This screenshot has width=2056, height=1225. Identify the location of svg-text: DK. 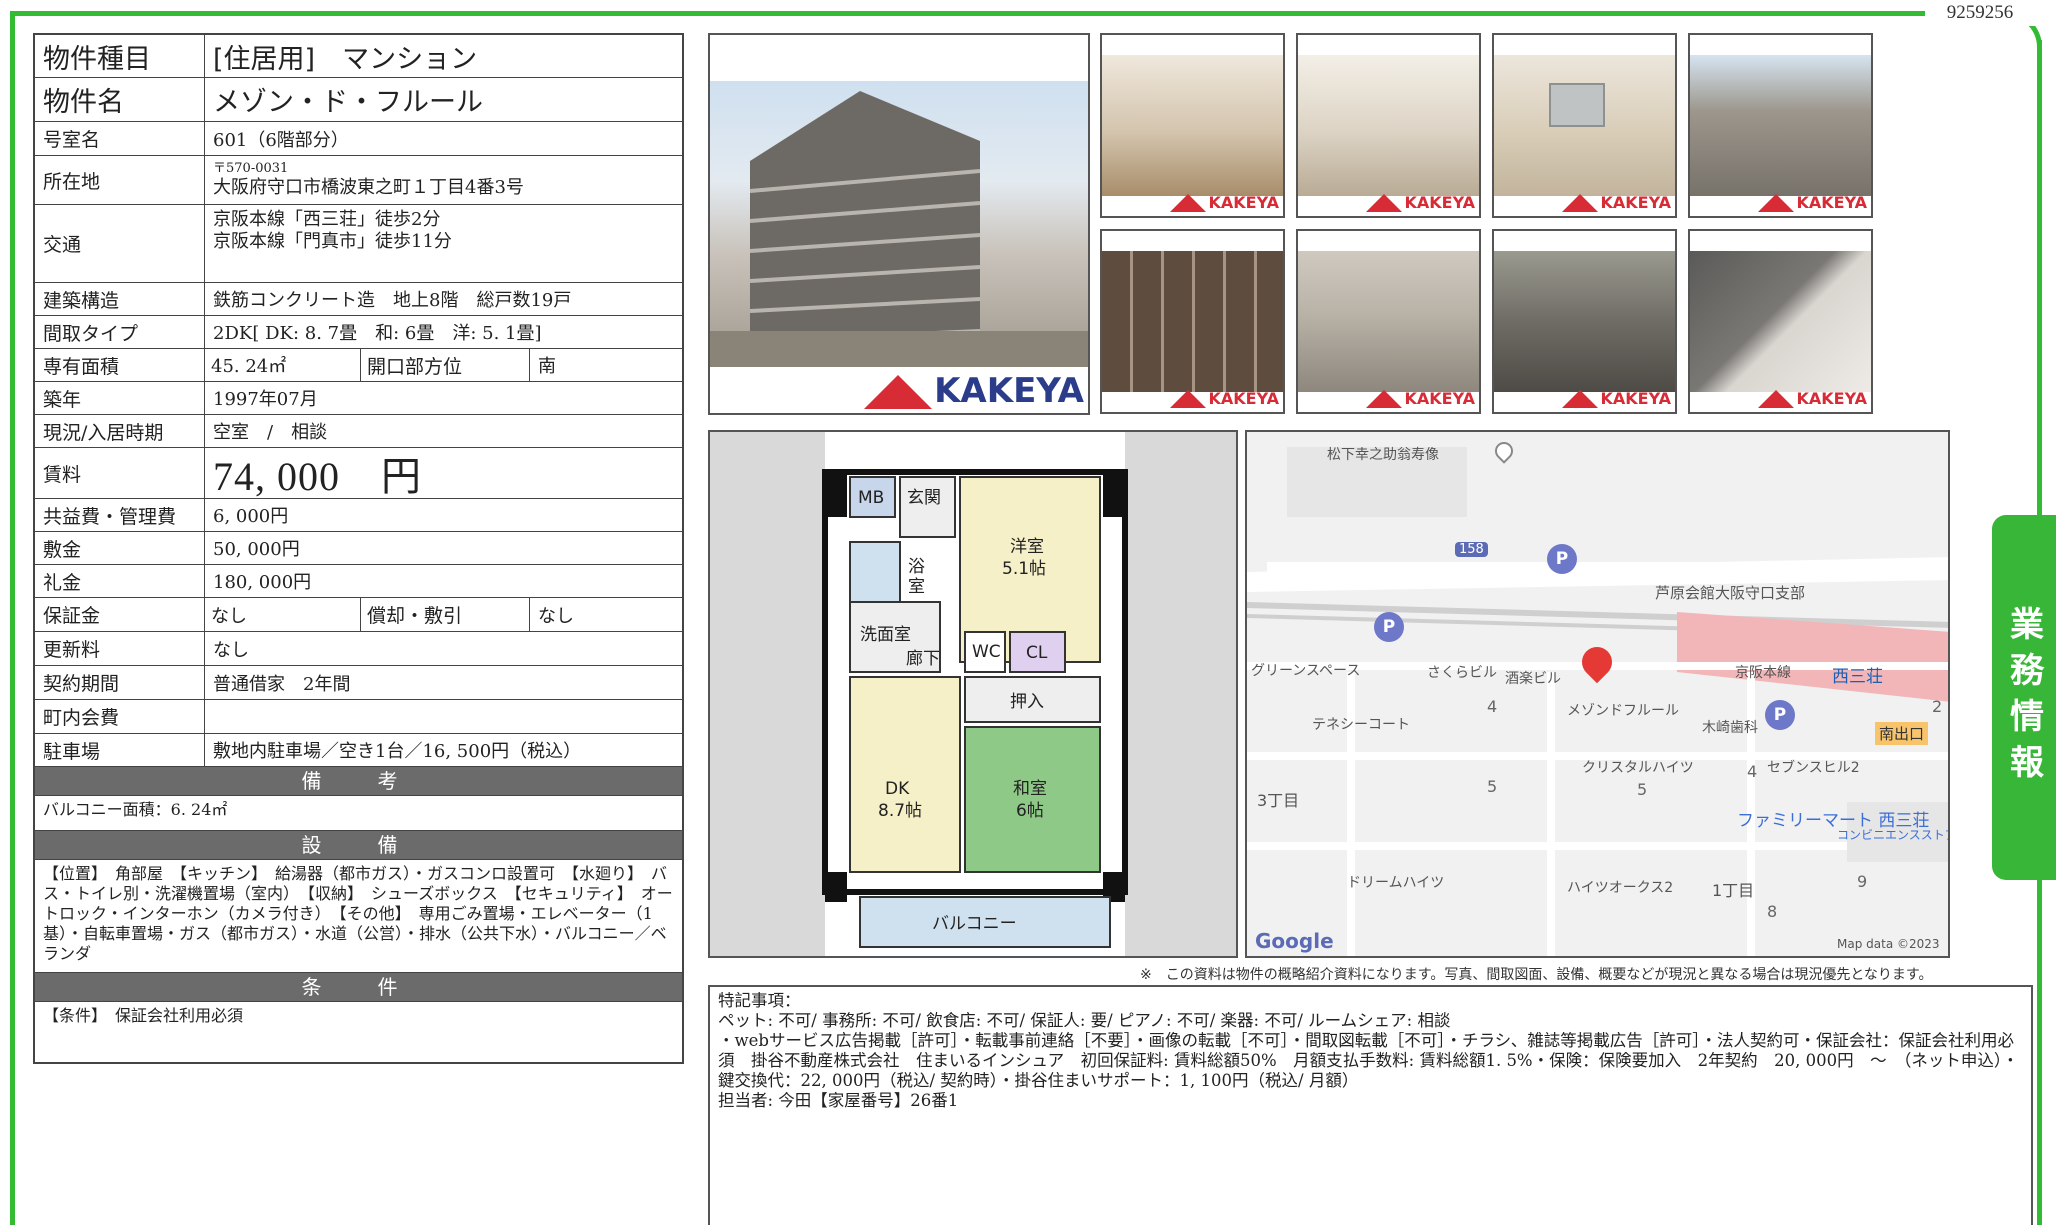
(897, 789).